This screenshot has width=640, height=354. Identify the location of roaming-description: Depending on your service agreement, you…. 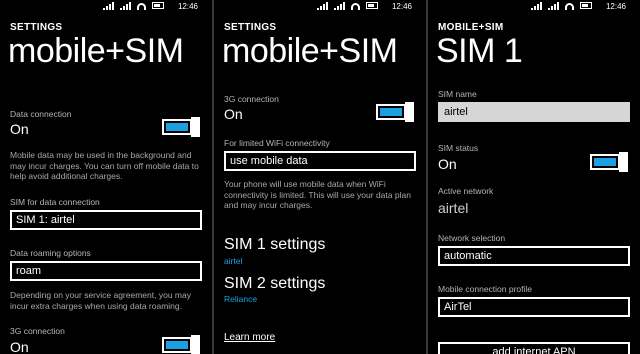
(100, 300).